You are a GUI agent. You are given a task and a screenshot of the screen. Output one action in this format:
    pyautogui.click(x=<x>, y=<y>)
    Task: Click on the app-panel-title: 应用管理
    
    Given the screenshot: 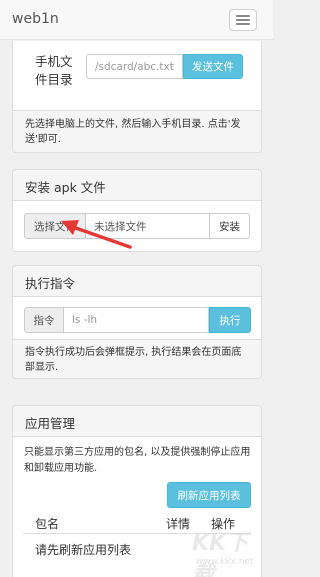 What is the action you would take?
    pyautogui.click(x=137, y=421)
    